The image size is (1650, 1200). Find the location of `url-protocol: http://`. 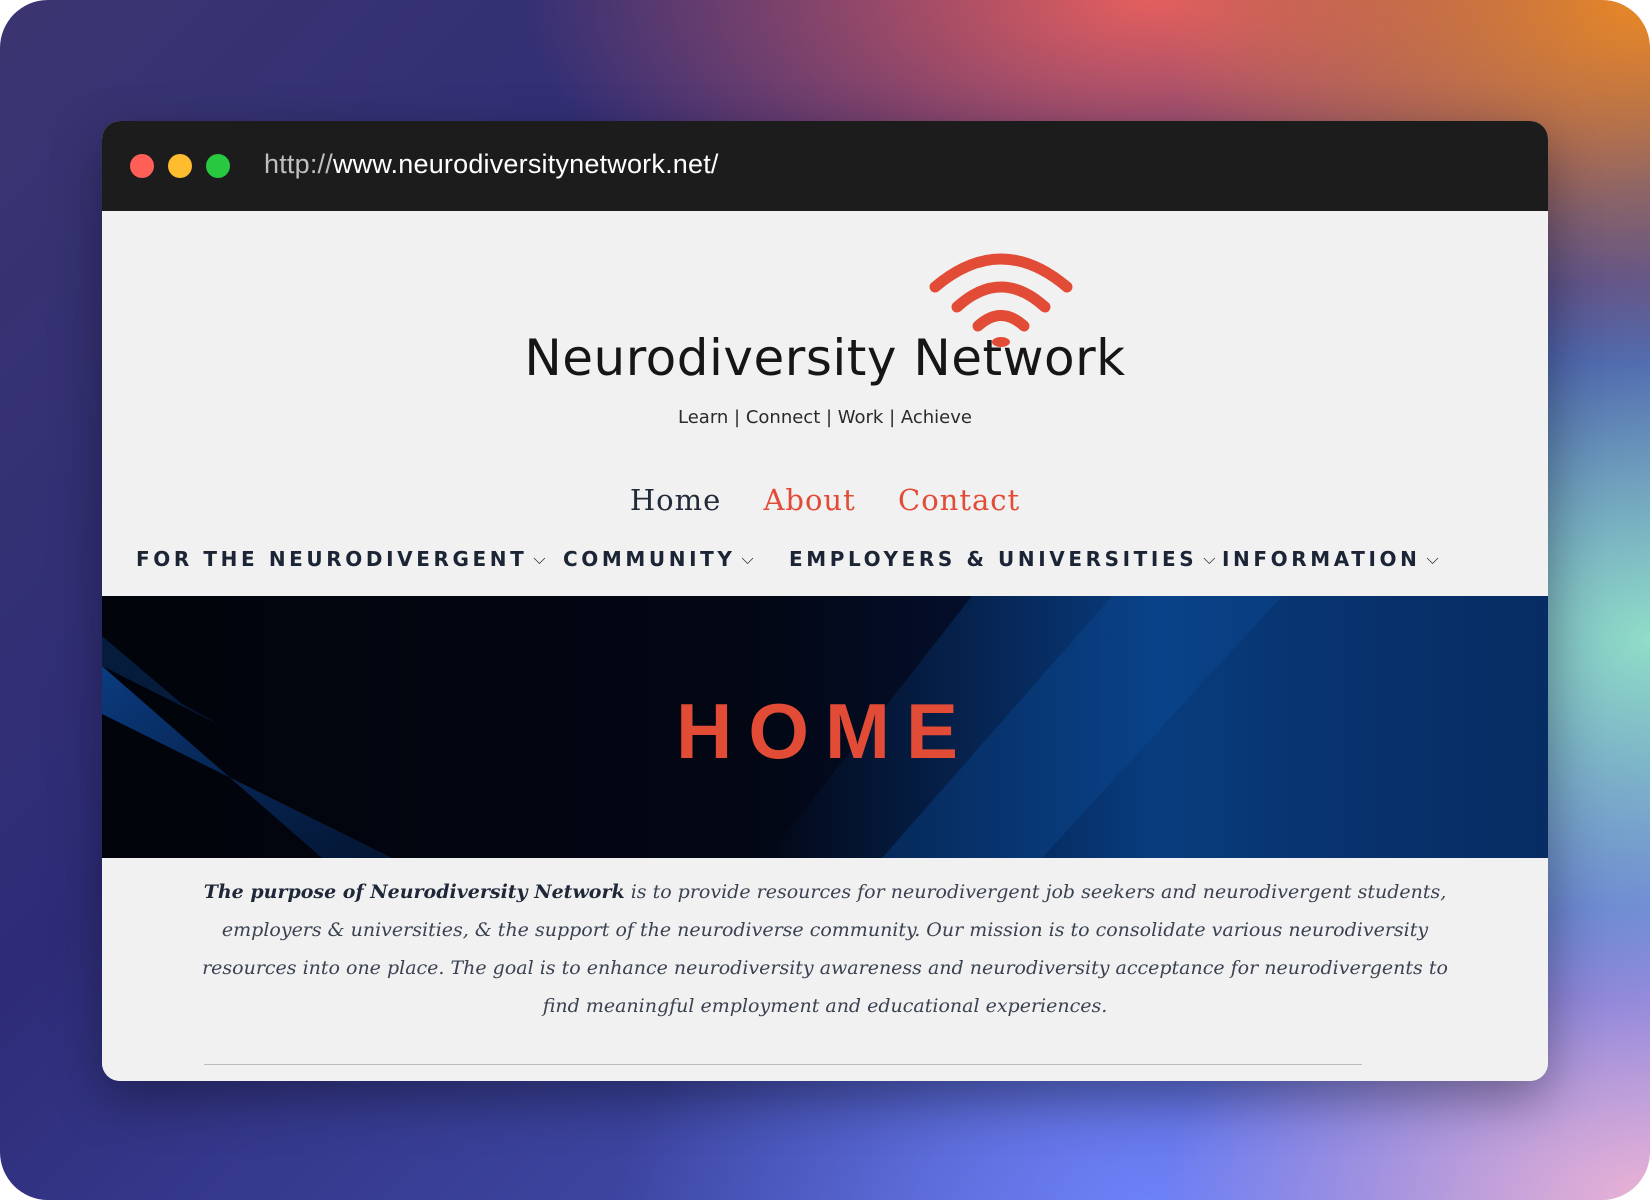

url-protocol: http:// is located at coordinates (298, 164).